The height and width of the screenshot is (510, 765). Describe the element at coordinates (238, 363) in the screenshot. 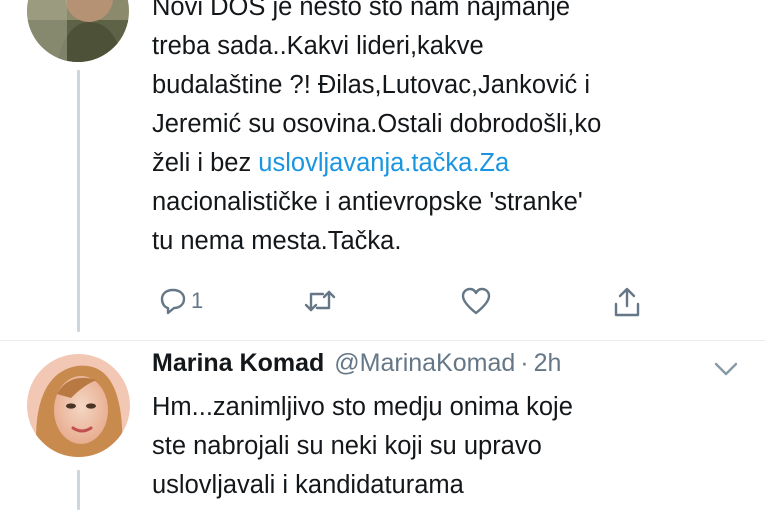

I see `display-name: Marina Komad` at that location.